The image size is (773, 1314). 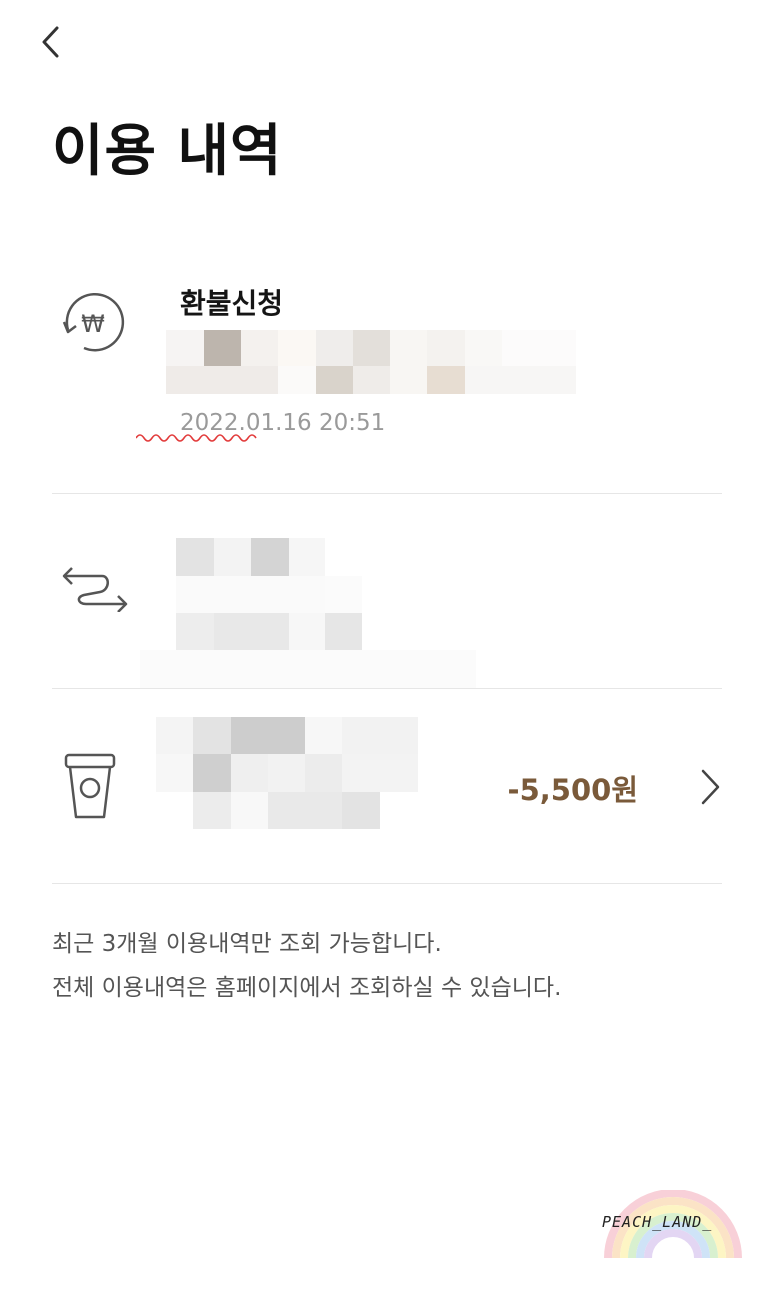 I want to click on history-item-purchase: -5,500원, so click(x=387, y=786).